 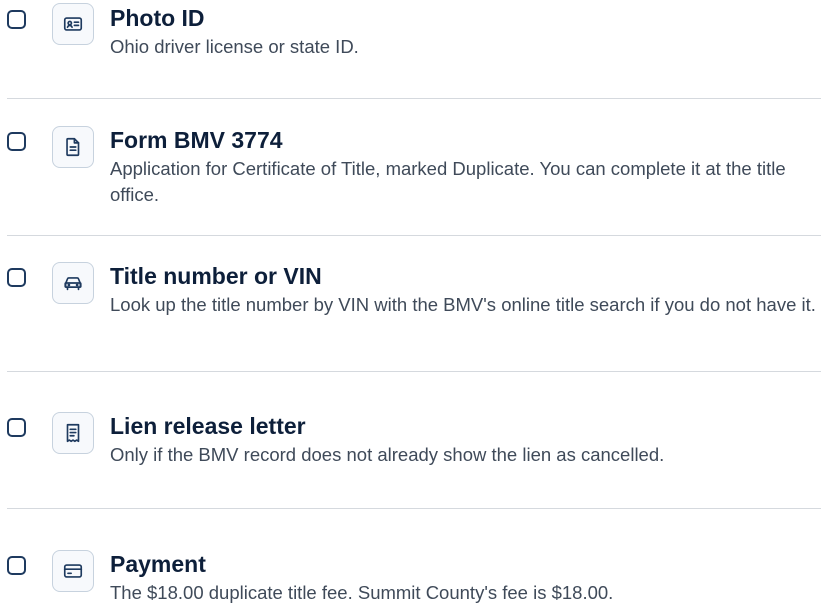 I want to click on item-description: Ohio driver license or state ID., so click(x=234, y=46).